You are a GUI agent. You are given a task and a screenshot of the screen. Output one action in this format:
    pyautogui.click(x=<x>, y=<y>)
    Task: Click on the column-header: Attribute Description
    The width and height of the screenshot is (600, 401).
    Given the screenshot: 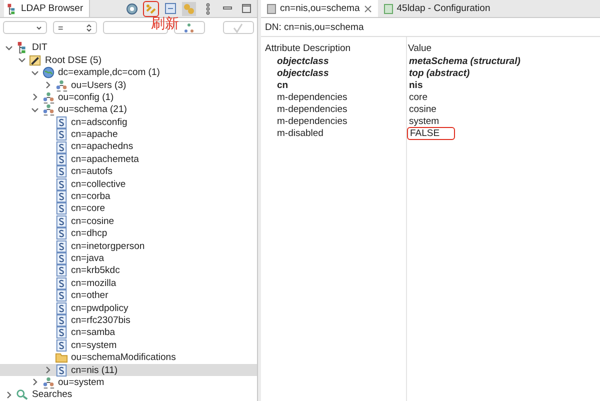 What is the action you would take?
    pyautogui.click(x=308, y=48)
    